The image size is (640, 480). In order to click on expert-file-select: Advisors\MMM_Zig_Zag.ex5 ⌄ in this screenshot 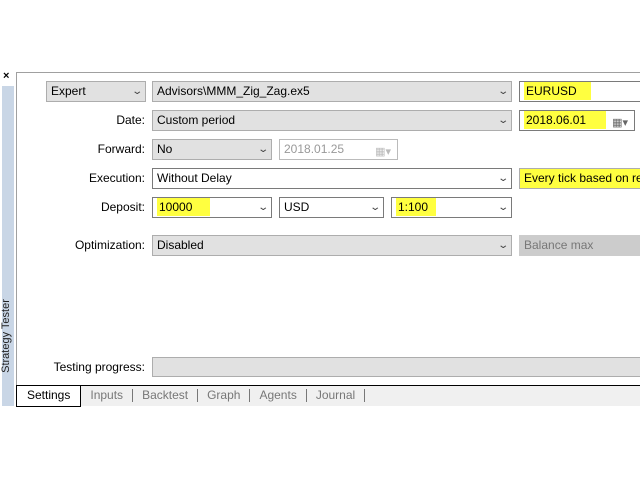, I will do `click(332, 91)`.